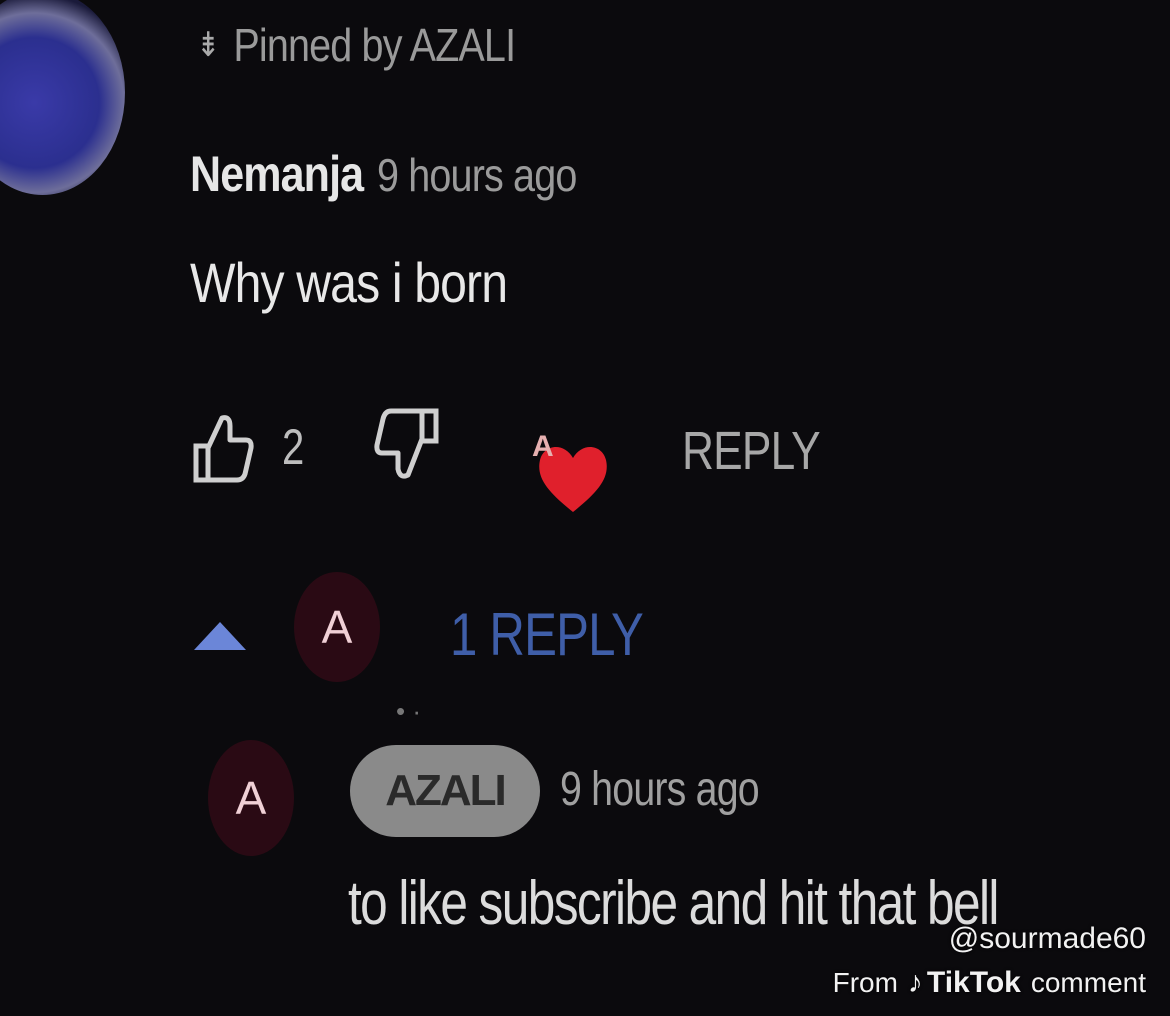 Image resolution: width=1170 pixels, height=1016 pixels. I want to click on pin-icon: ⇟, so click(208, 45).